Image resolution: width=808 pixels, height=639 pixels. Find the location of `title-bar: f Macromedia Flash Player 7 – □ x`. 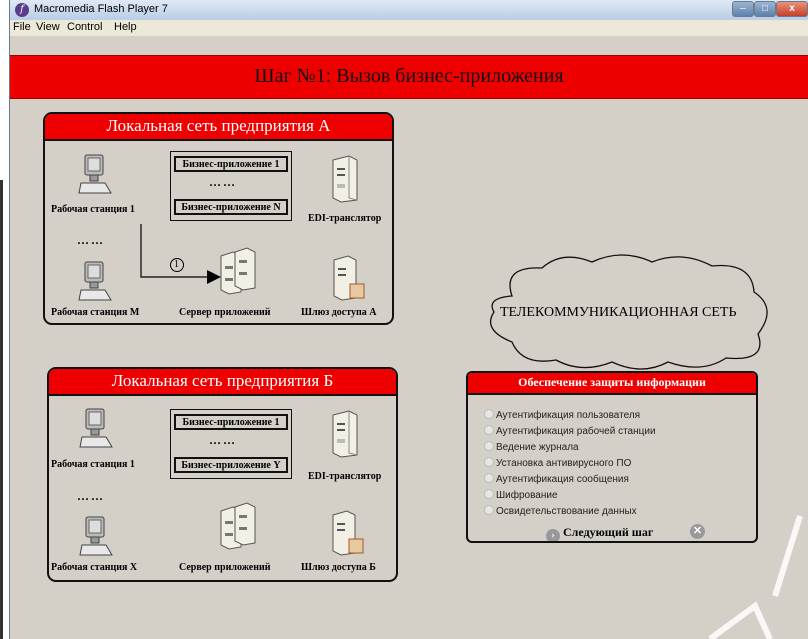

title-bar: f Macromedia Flash Player 7 – □ x is located at coordinates (409, 10).